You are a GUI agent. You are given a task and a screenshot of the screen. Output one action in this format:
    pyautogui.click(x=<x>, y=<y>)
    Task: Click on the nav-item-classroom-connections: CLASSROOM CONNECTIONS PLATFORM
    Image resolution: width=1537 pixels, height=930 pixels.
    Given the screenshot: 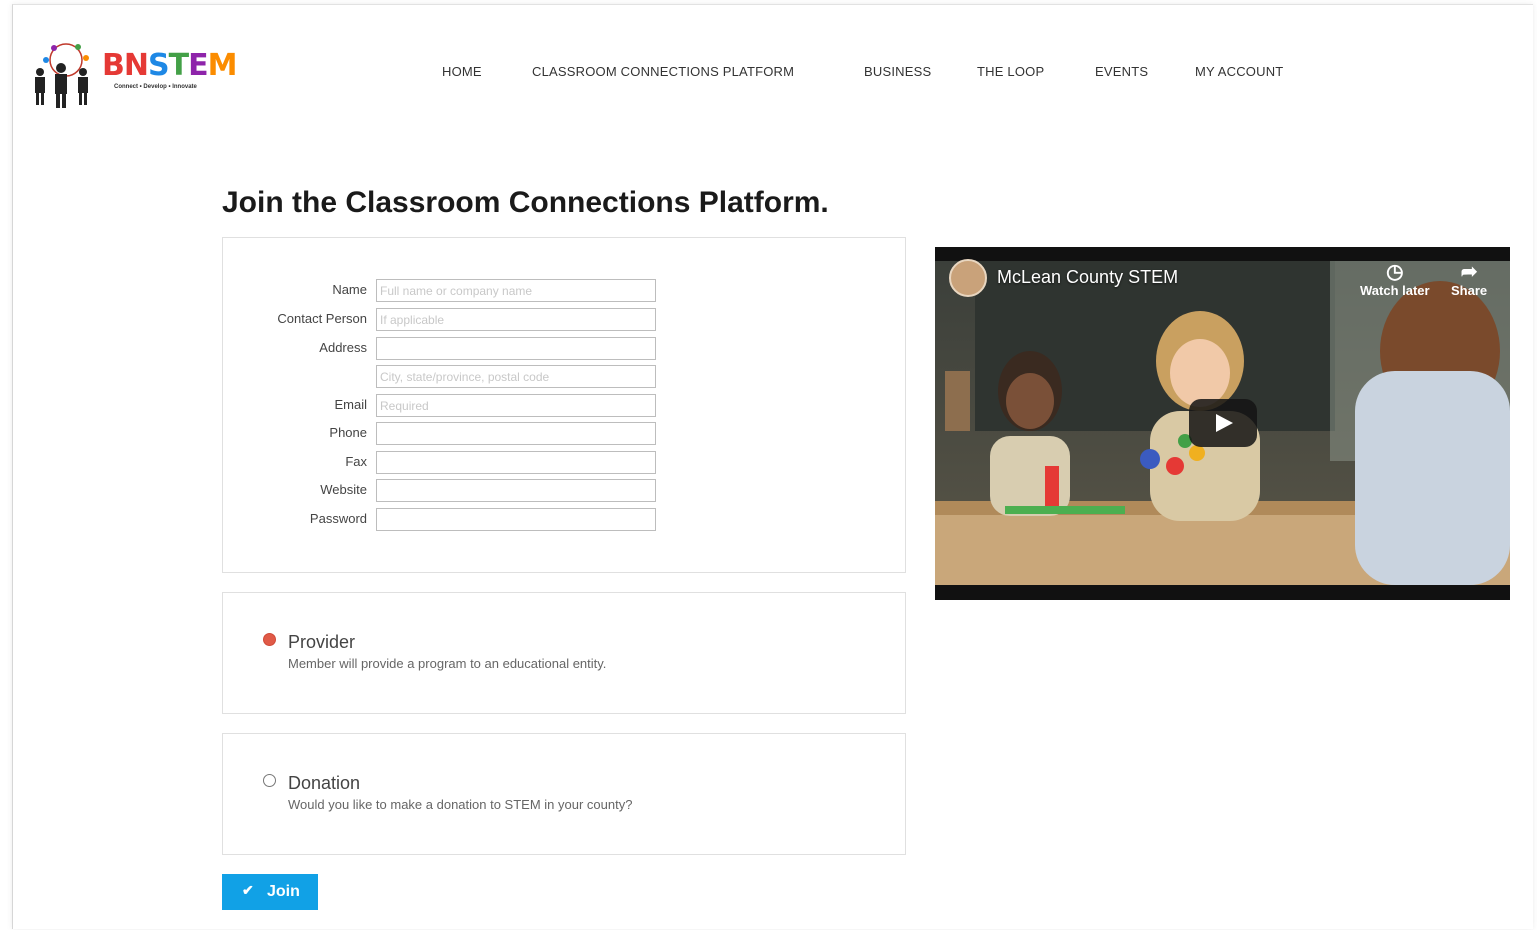 What is the action you would take?
    pyautogui.click(x=663, y=71)
    